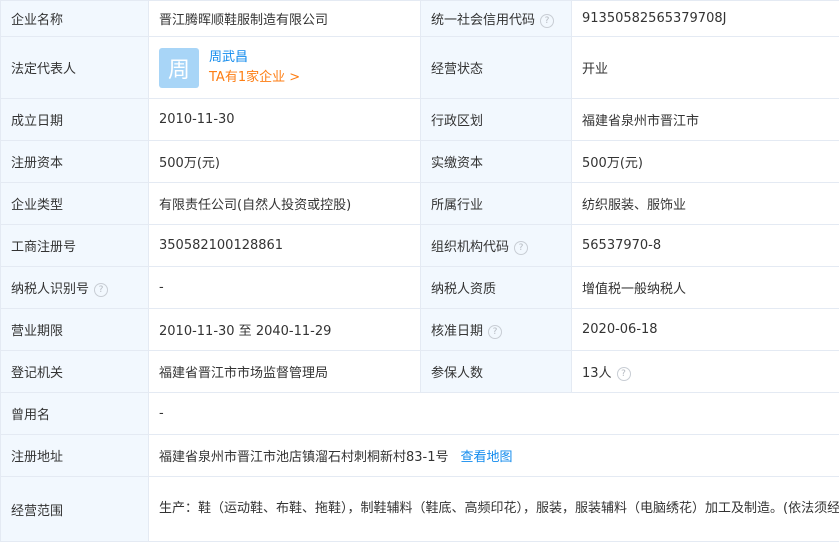 Image resolution: width=839 pixels, height=547 pixels. I want to click on table-row: 法定代表人 周 周武昌 TA有1家企业 > 经营状态 开业, so click(419, 67).